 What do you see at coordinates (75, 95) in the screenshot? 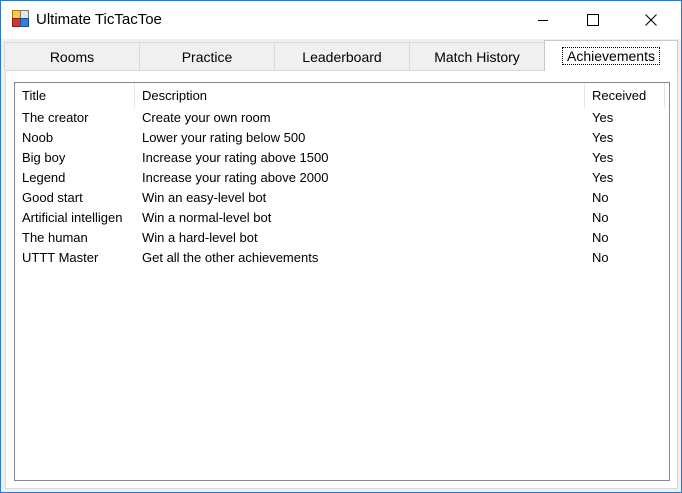
I see `column-header-title: Title` at bounding box center [75, 95].